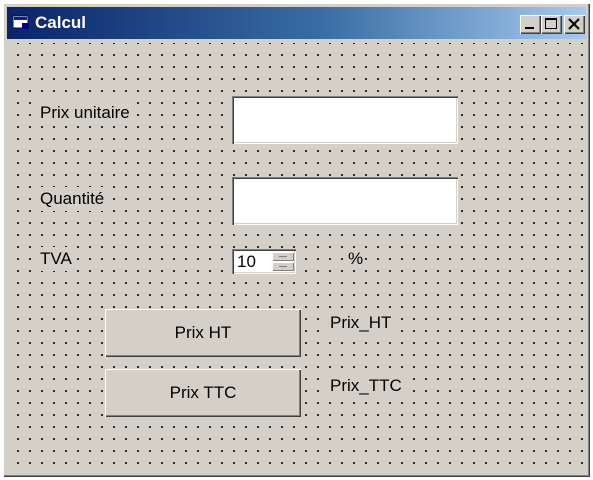 This screenshot has width=593, height=480. What do you see at coordinates (264, 261) in the screenshot?
I see `tva-spin-input: 10` at bounding box center [264, 261].